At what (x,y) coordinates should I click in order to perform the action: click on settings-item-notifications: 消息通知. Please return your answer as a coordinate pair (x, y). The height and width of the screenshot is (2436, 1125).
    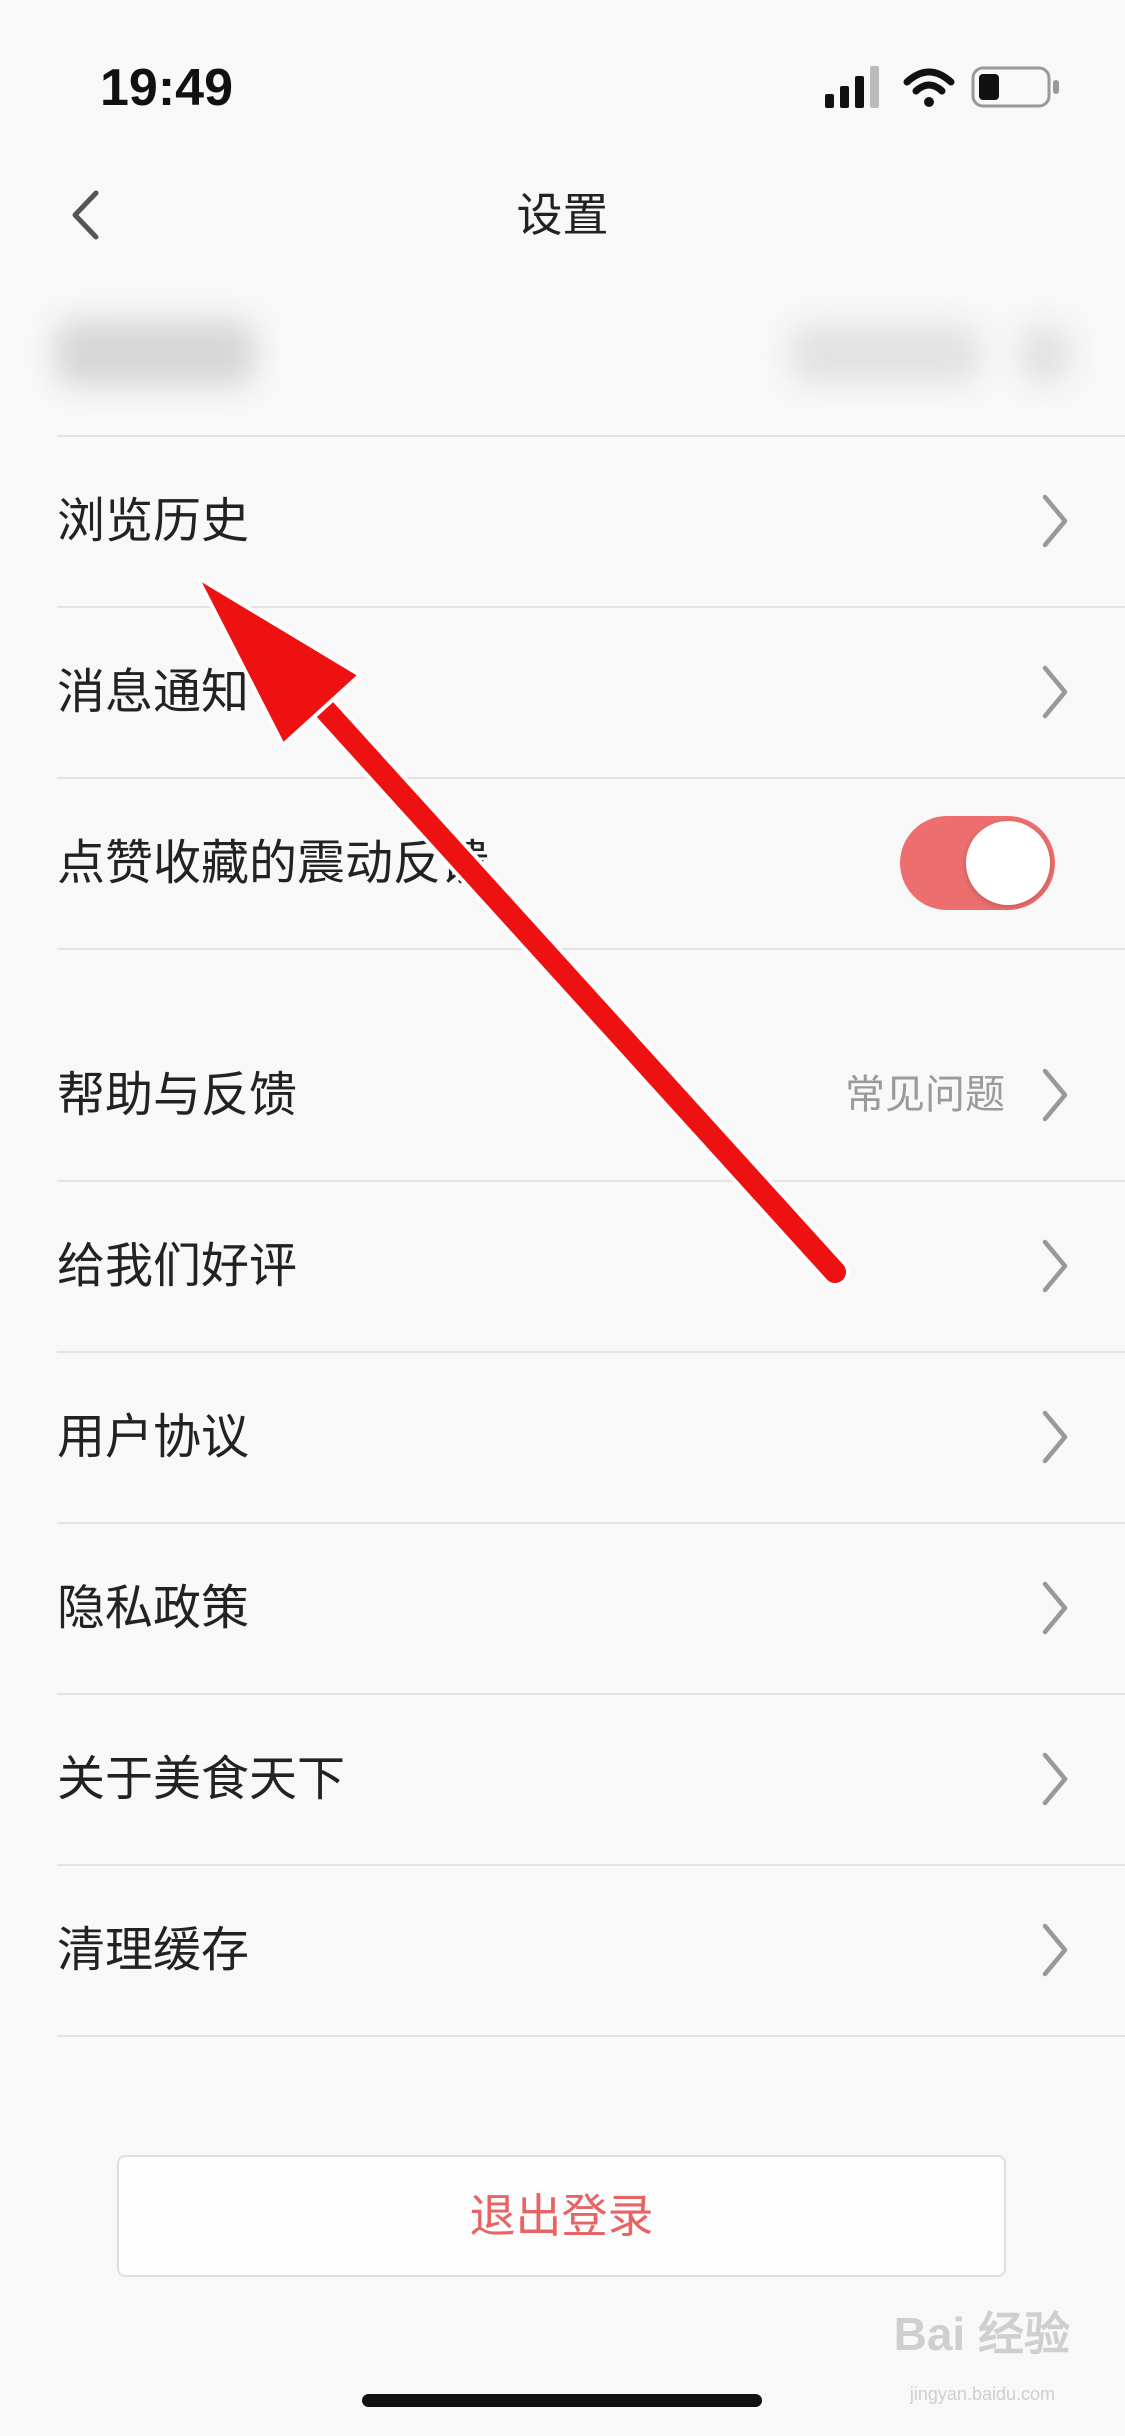
    Looking at the image, I should click on (562, 692).